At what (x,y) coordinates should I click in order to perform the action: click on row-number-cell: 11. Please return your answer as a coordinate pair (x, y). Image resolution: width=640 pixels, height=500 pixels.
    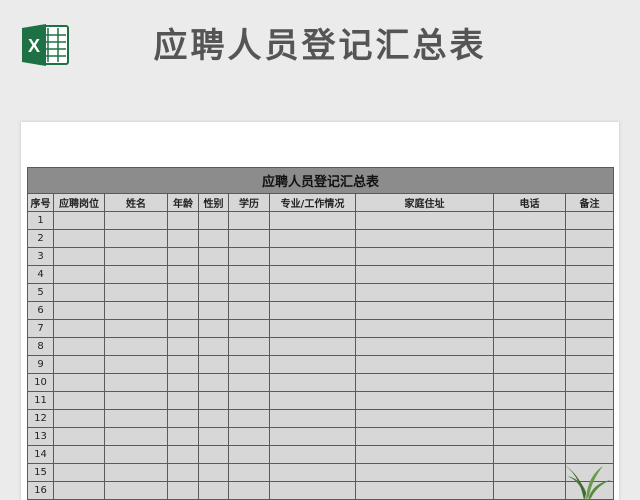
    Looking at the image, I should click on (40, 400).